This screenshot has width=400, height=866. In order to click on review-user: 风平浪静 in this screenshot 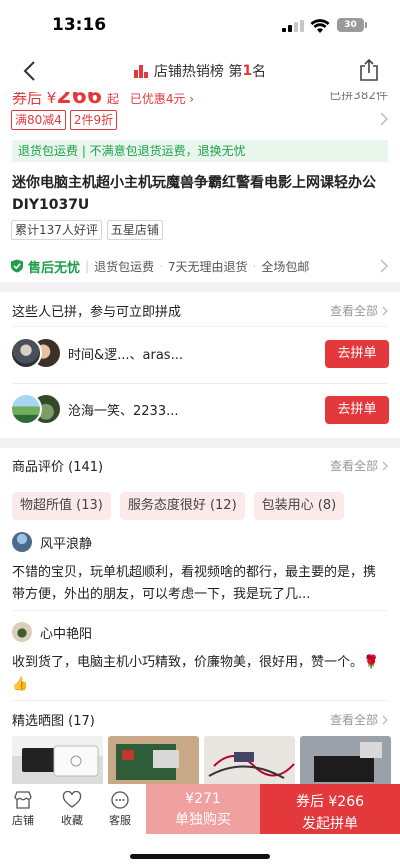, I will do `click(52, 542)`.